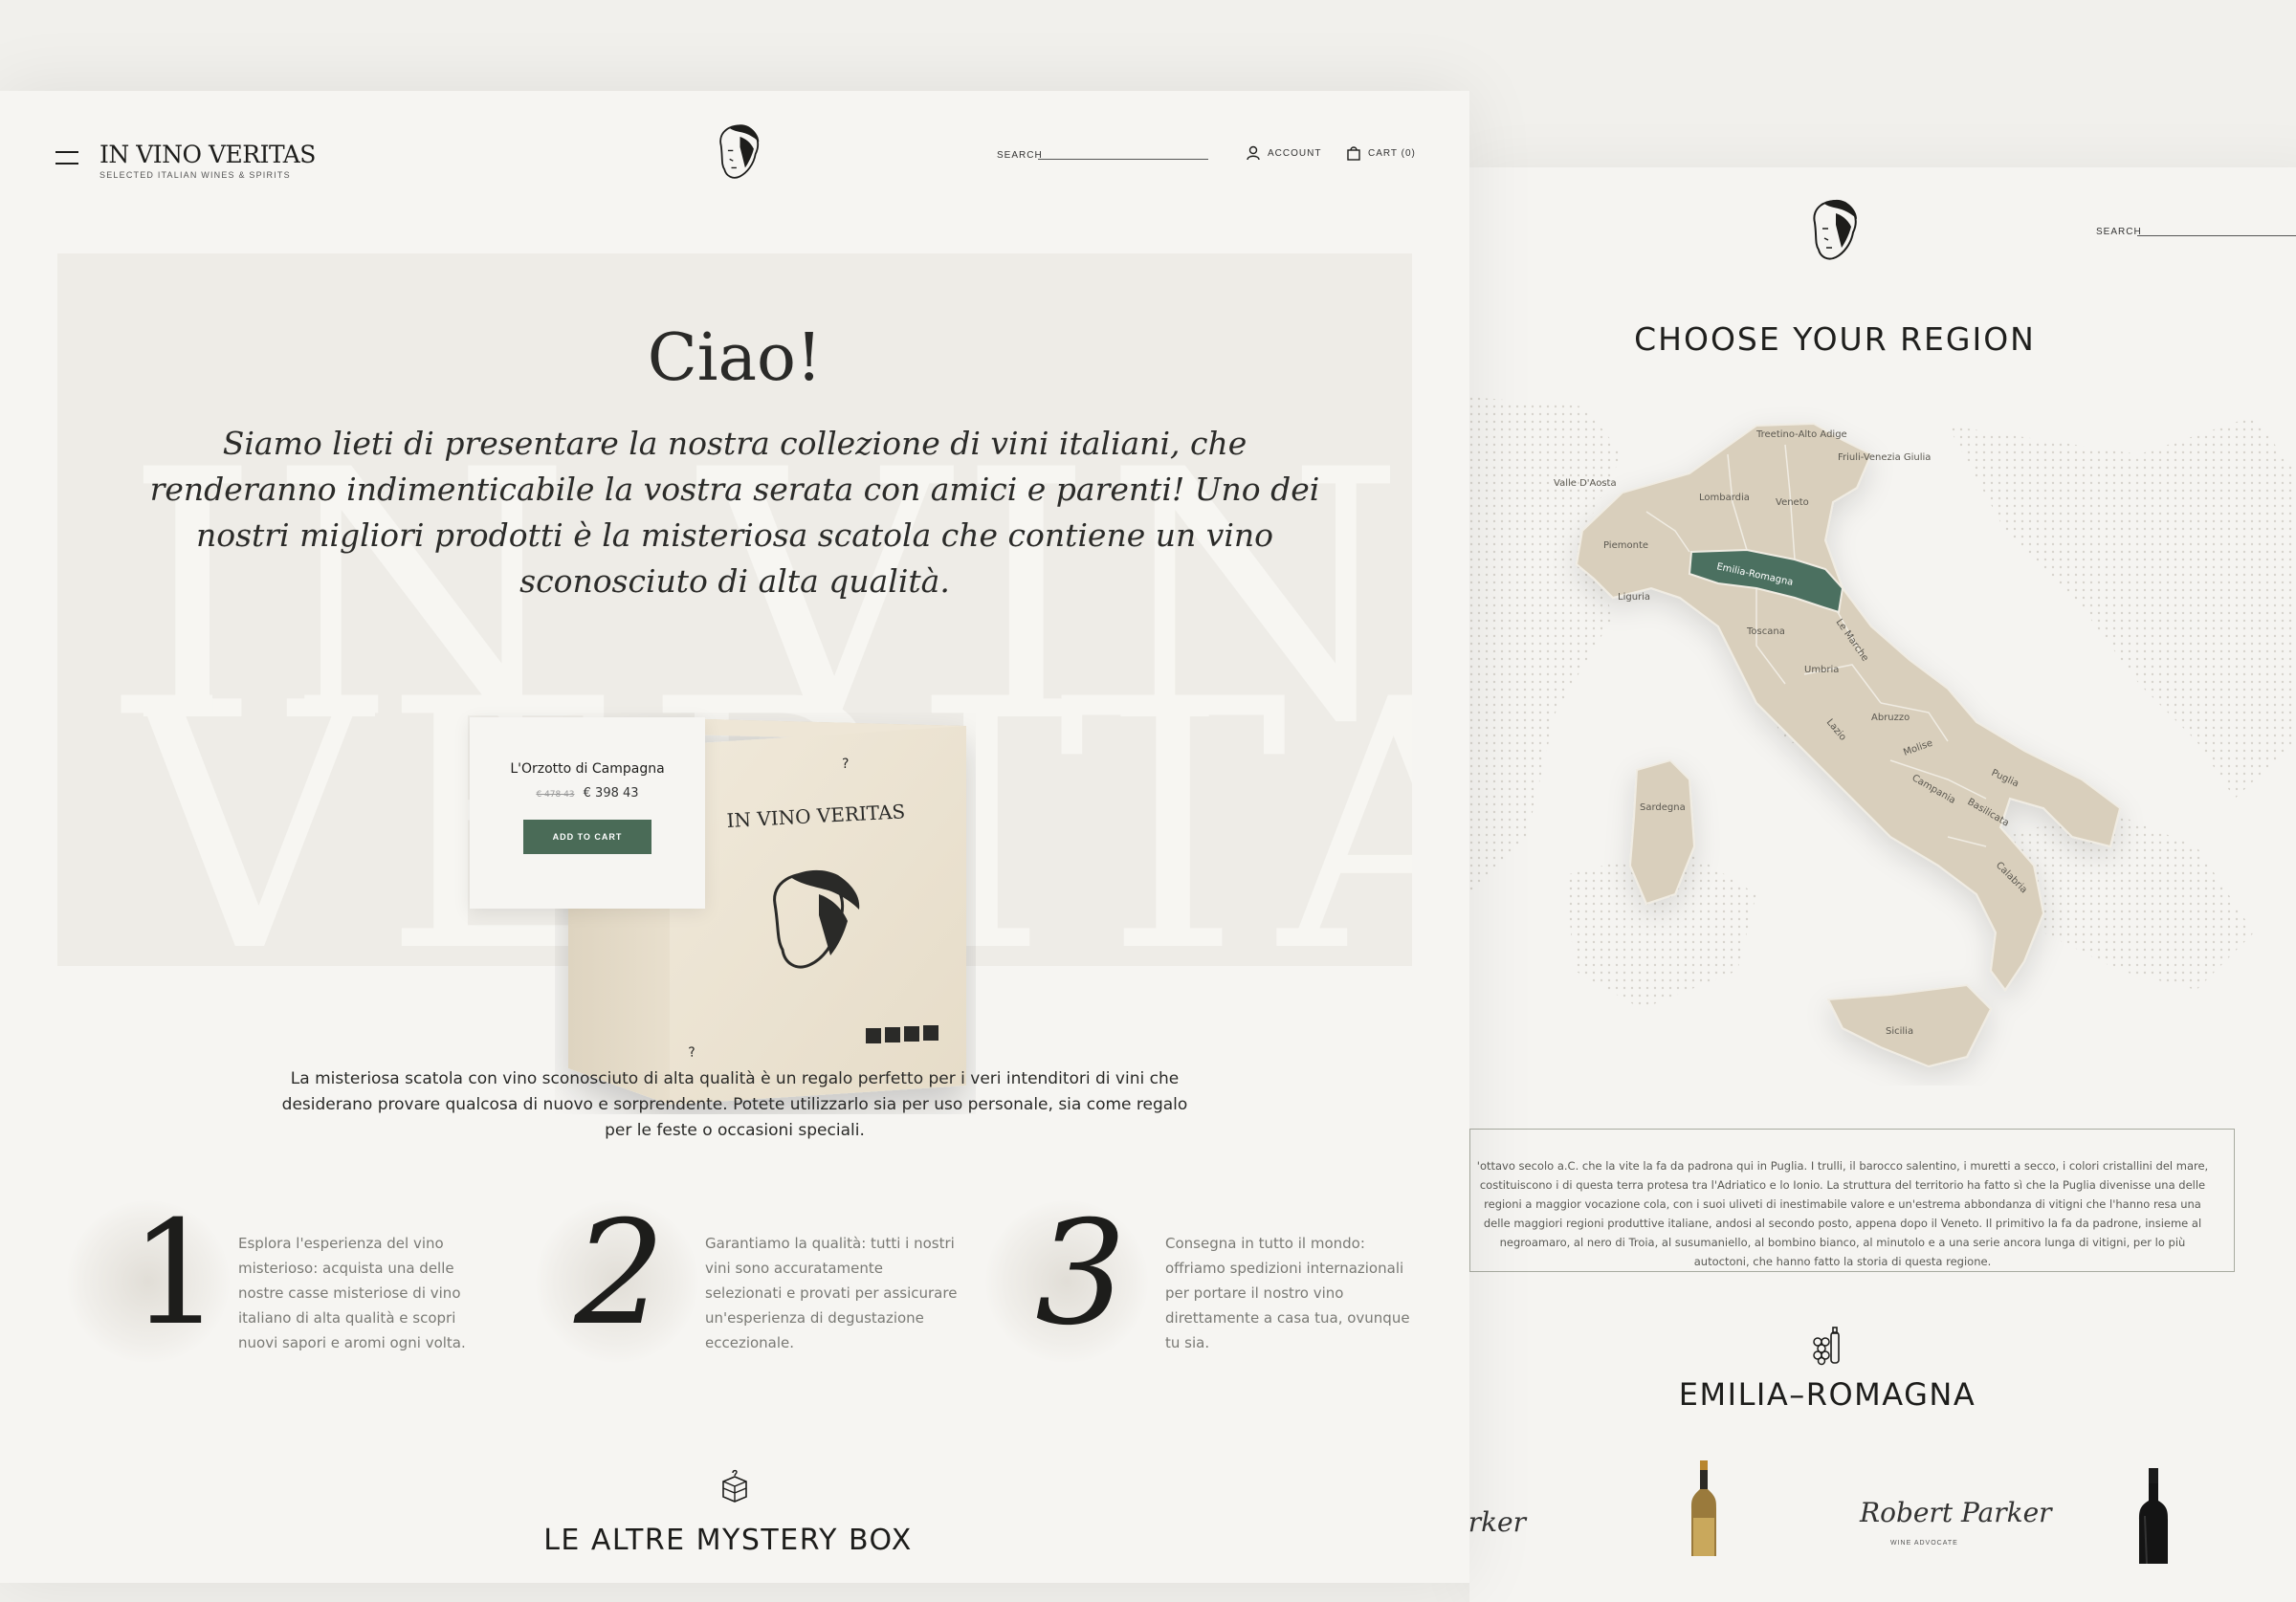 This screenshot has height=1602, width=2296. I want to click on gift-box-icon, so click(734, 1486).